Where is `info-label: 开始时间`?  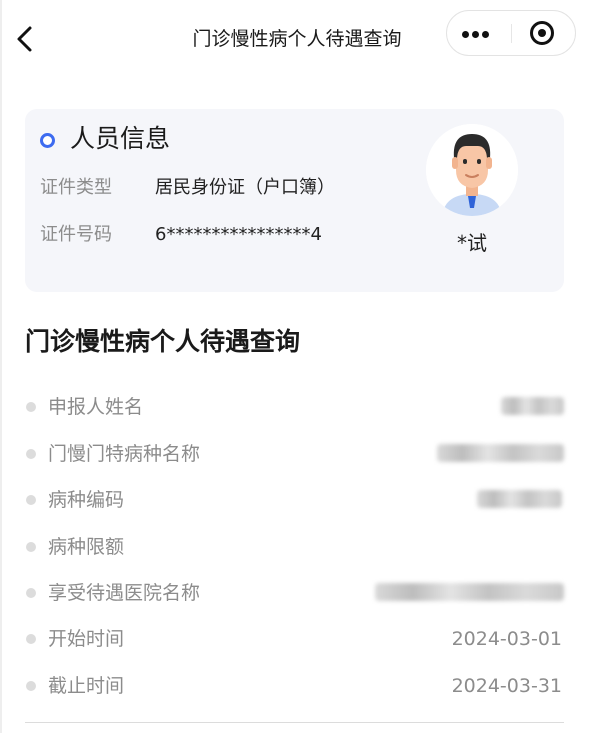
info-label: 开始时间 is located at coordinates (86, 639).